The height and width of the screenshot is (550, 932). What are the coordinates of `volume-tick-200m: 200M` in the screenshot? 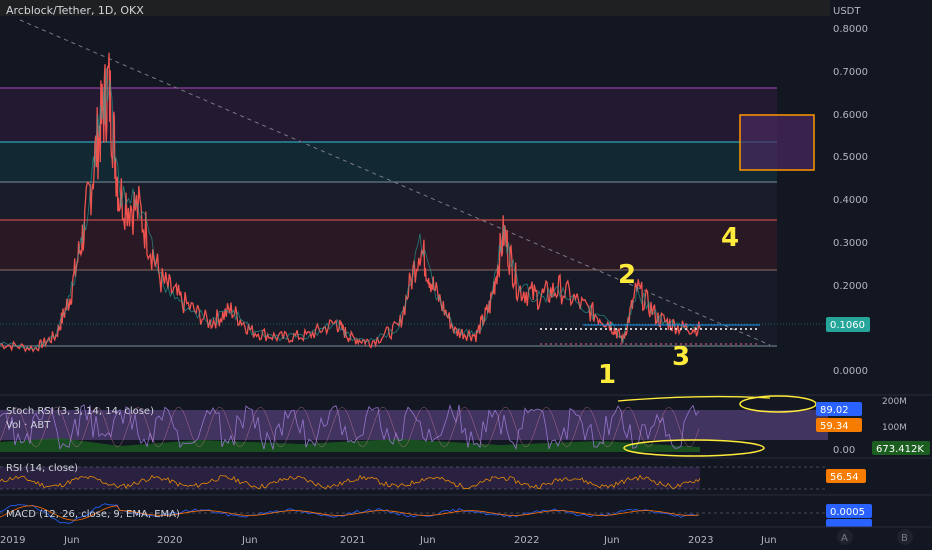 It's located at (894, 402).